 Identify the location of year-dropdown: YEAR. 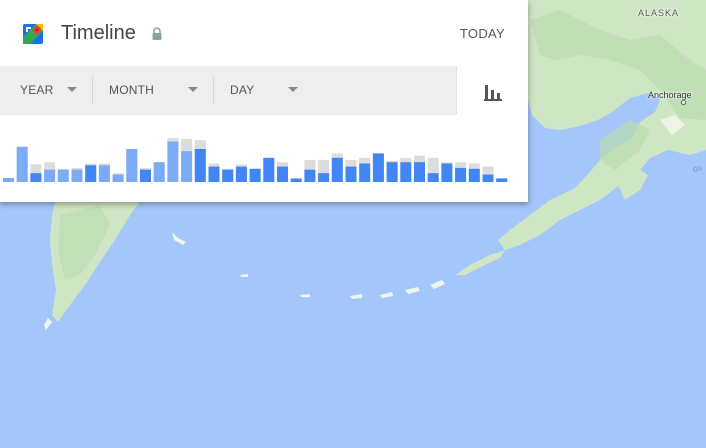
(54, 90).